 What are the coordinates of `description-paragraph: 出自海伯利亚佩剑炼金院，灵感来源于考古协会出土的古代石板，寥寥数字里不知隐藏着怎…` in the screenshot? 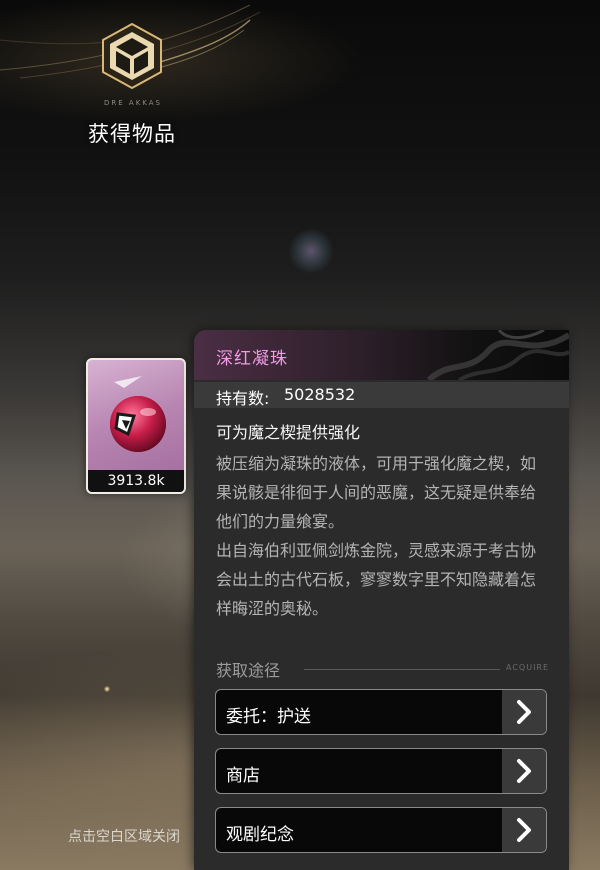 It's located at (376, 579).